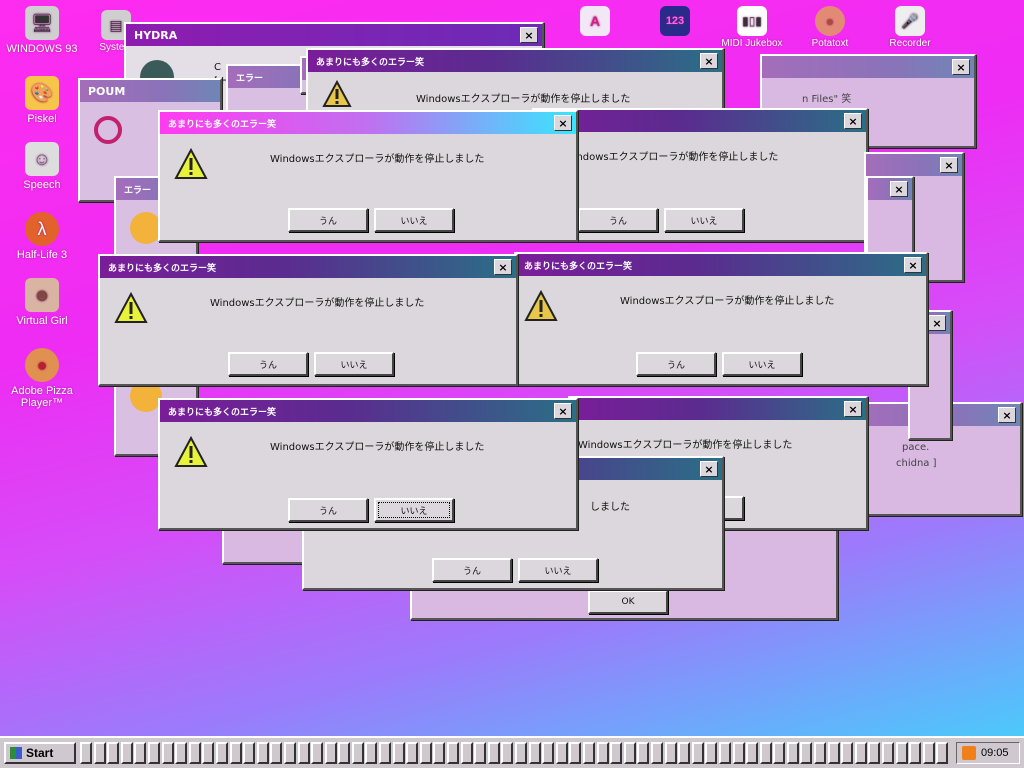  Describe the element at coordinates (42, 30) in the screenshot. I see `desktop-icon-windows93: 🖥 WINDOWS 93` at that location.